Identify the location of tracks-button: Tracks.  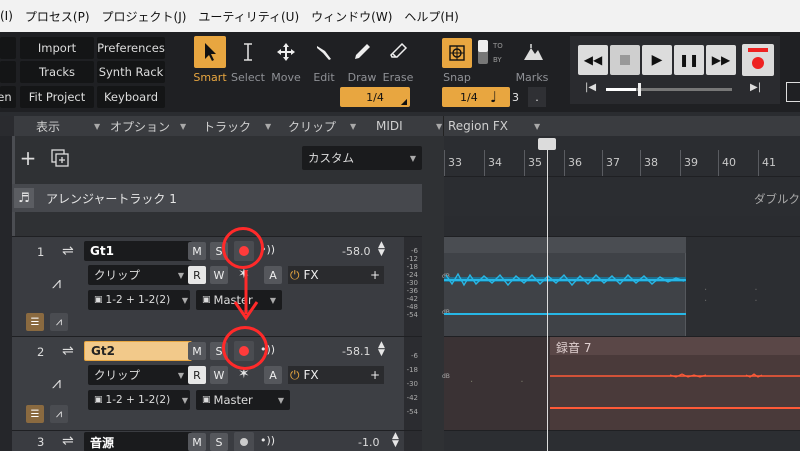
(57, 72).